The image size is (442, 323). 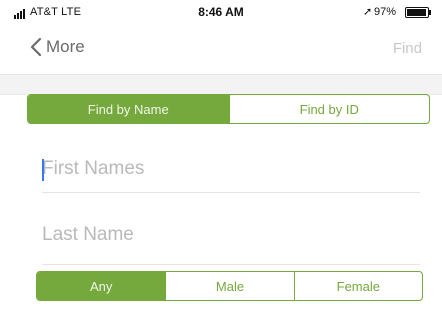 I want to click on back-button: More, so click(x=57, y=47).